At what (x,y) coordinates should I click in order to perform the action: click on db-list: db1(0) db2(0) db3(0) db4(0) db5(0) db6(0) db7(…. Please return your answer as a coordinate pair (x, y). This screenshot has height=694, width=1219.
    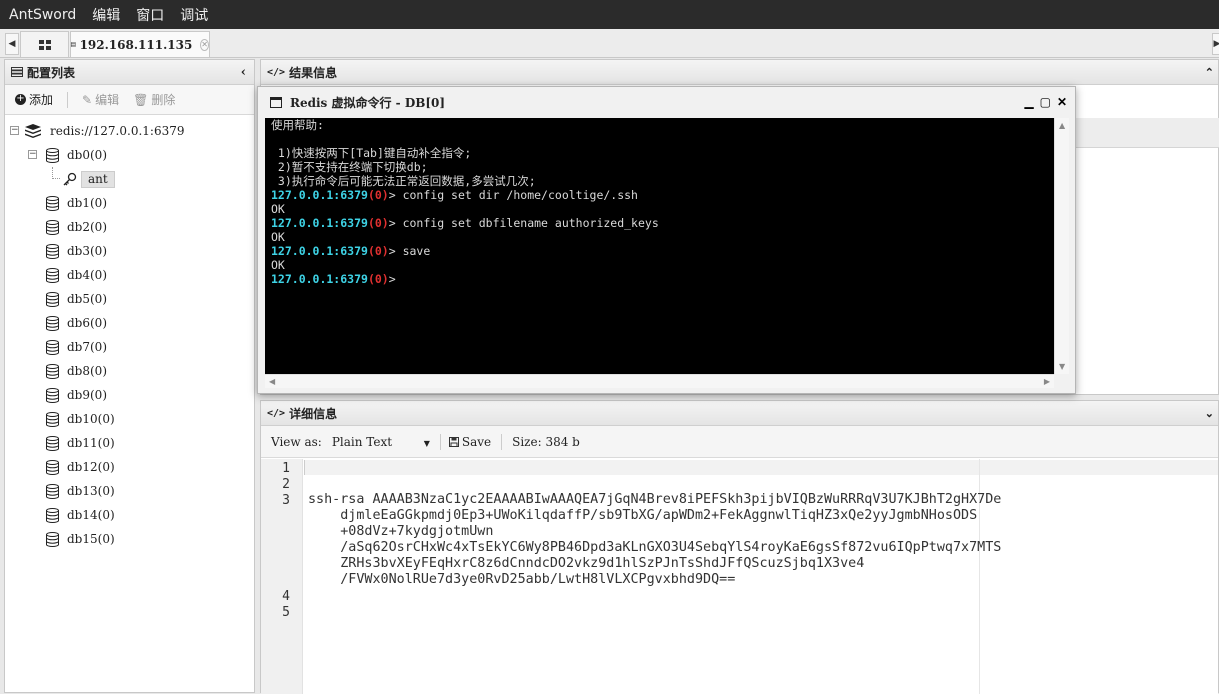
    Looking at the image, I should click on (129, 371).